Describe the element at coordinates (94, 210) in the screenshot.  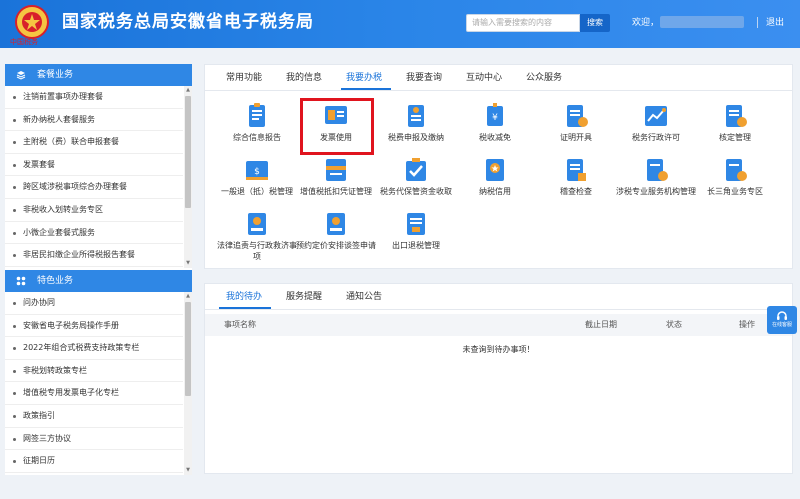
I see `menu-item: 非税收入划转业务专区` at that location.